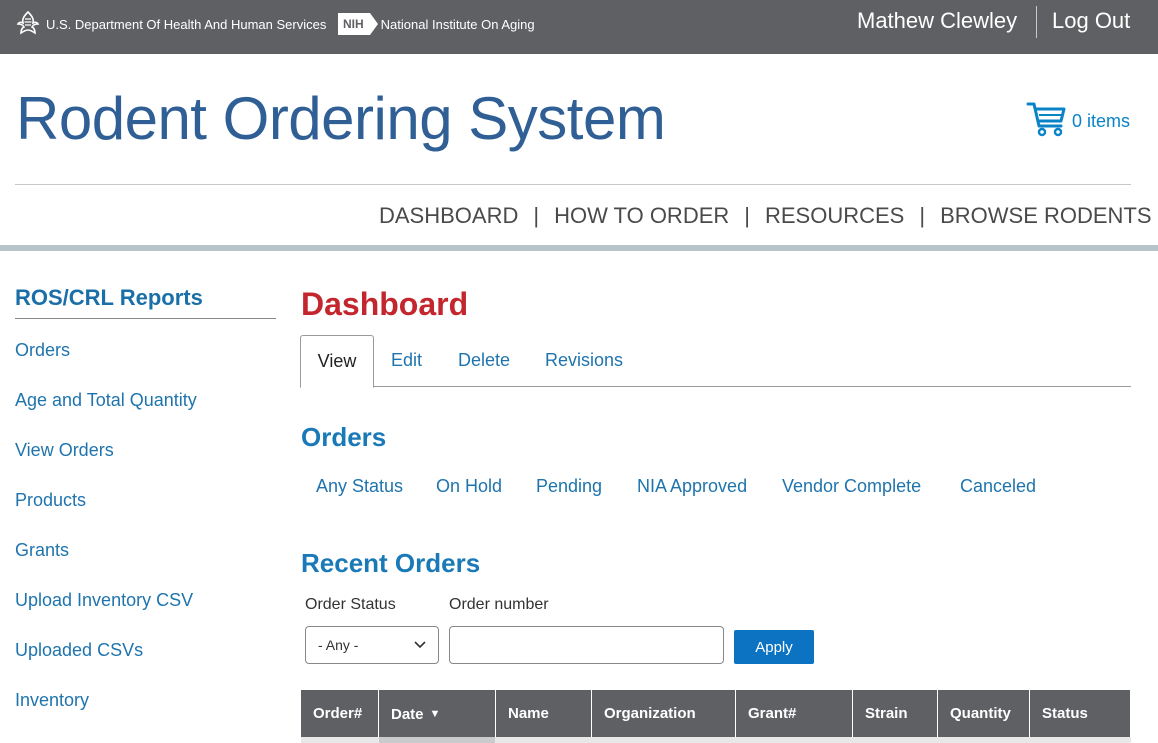 This screenshot has height=743, width=1158. Describe the element at coordinates (1046, 215) in the screenshot. I see `nav-browse-rodents-label: BROWSE RODENTS` at that location.